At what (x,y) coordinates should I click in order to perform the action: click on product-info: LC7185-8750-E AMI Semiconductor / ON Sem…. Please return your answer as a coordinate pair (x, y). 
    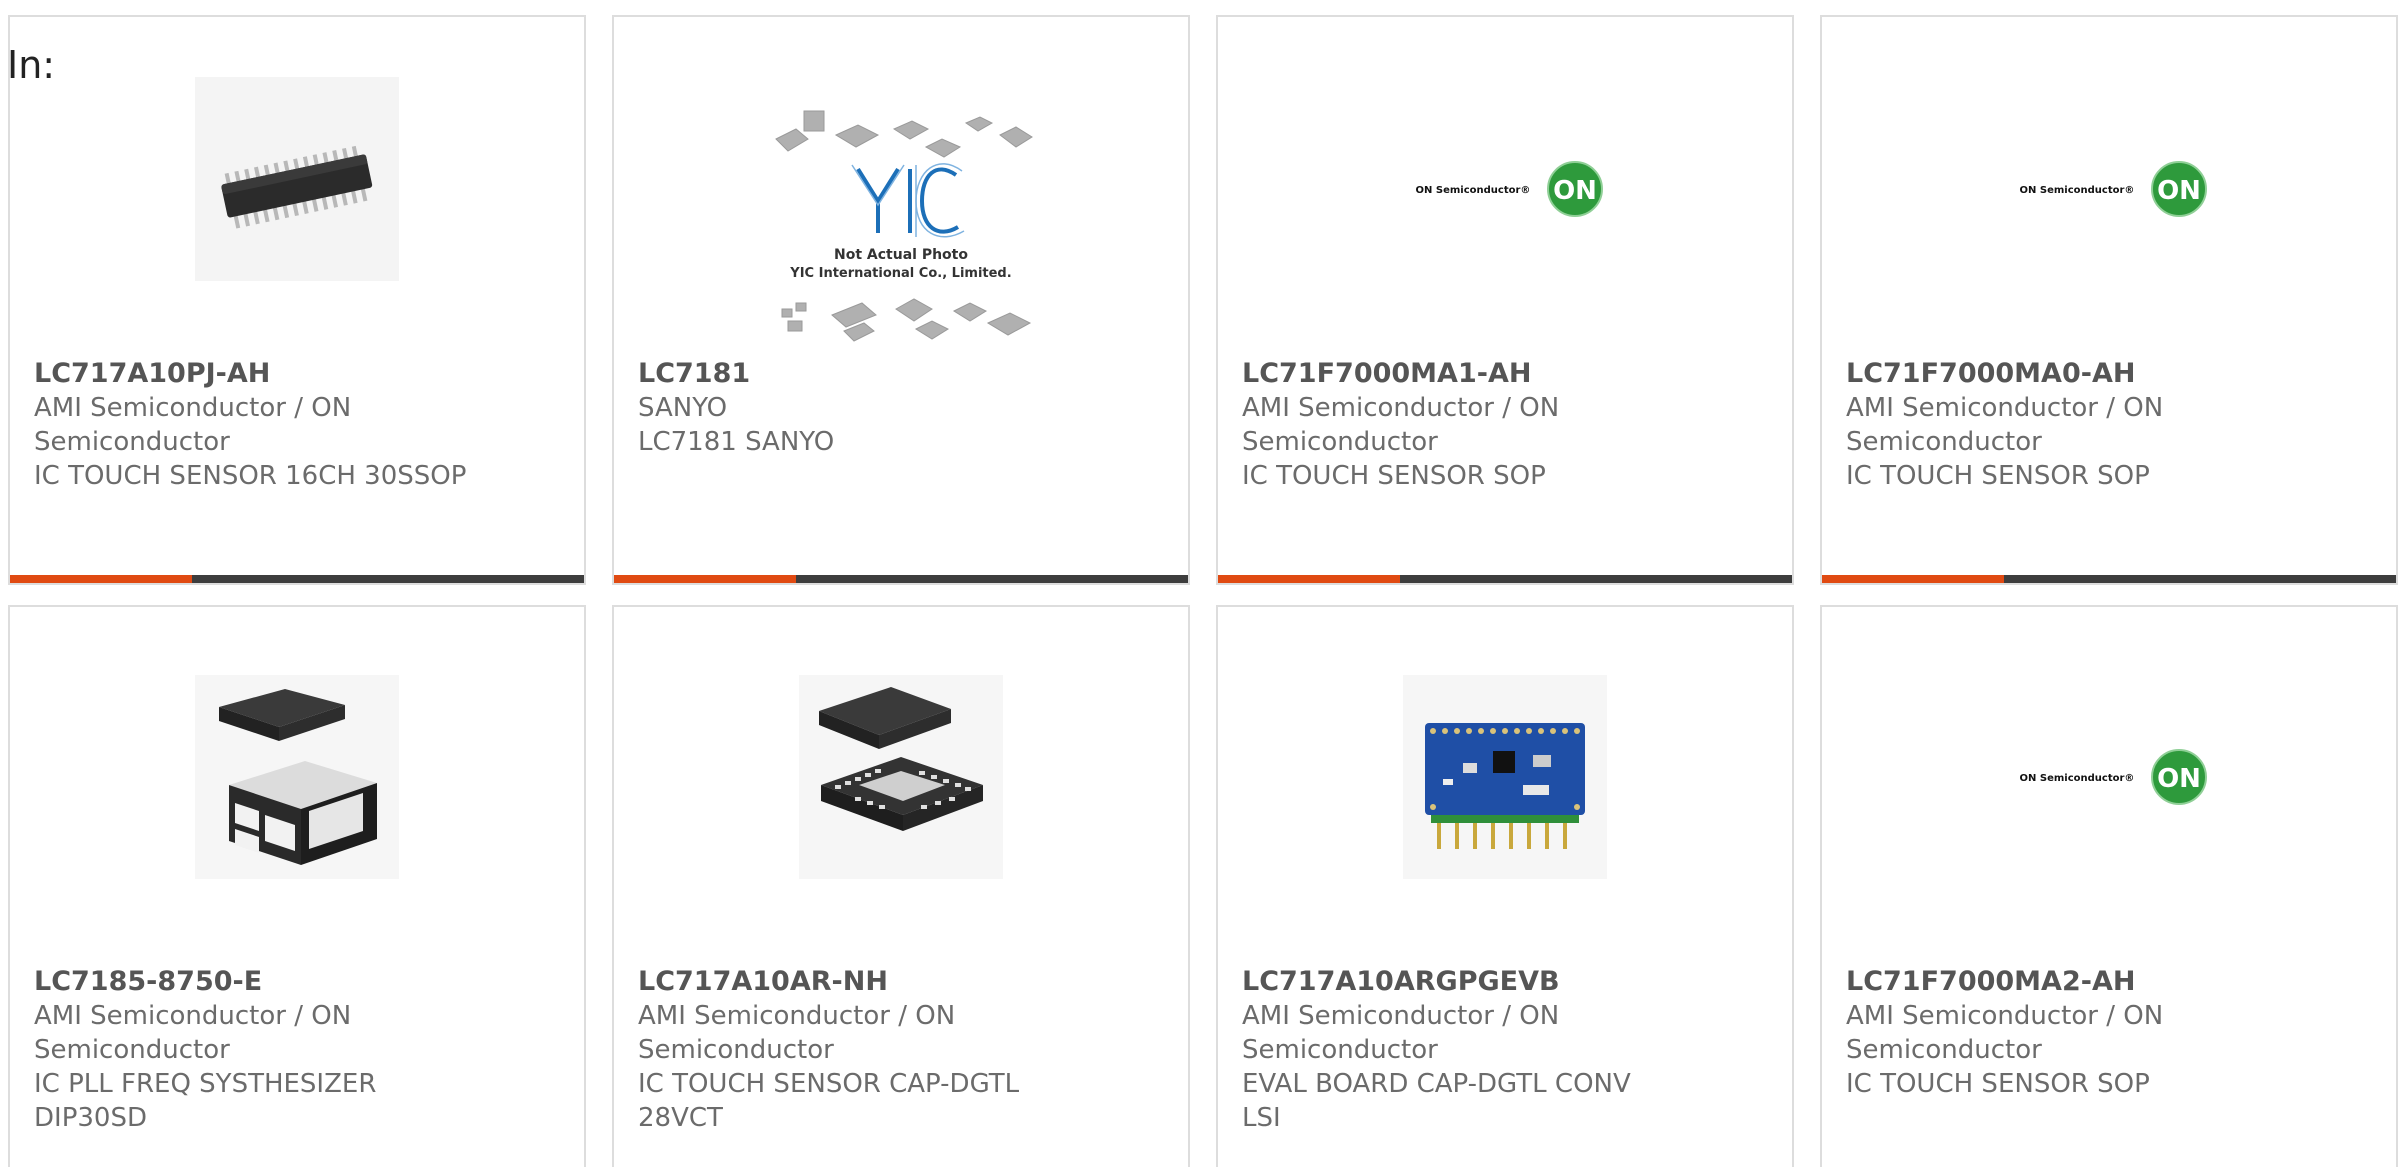
    Looking at the image, I should click on (300, 1050).